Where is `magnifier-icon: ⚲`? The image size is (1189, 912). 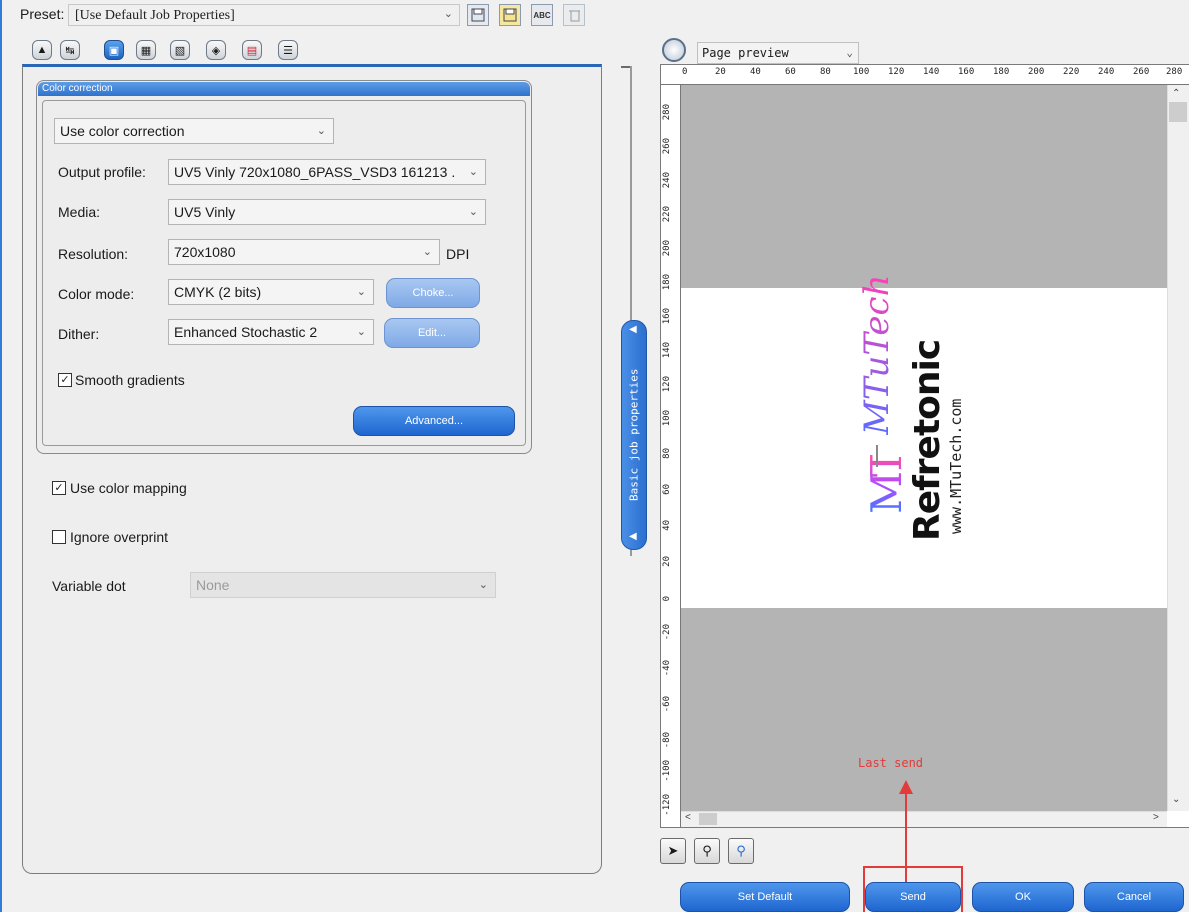
magnifier-icon: ⚲ is located at coordinates (741, 850).